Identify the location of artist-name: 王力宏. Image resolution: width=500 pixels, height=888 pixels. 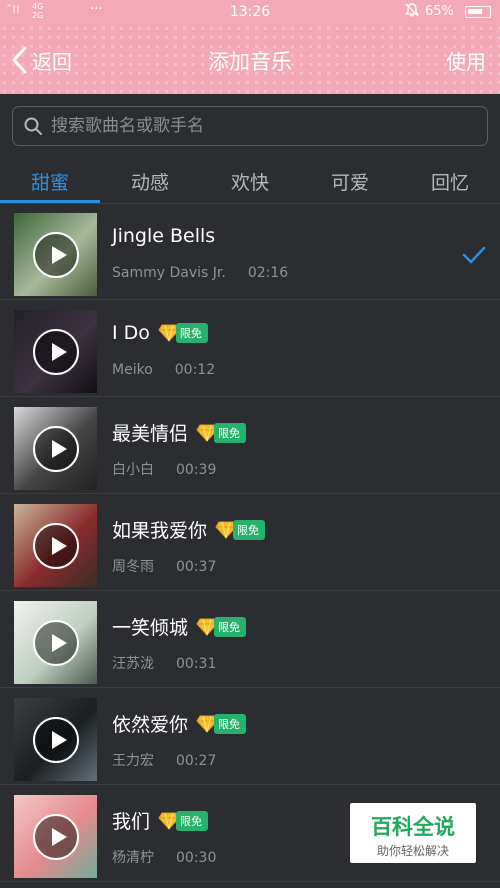
(133, 761).